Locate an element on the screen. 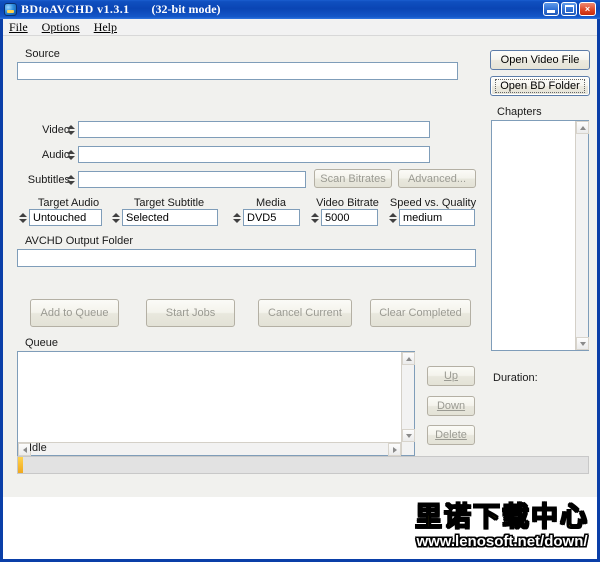 Image resolution: width=600 pixels, height=562 pixels. chapters-listbox is located at coordinates (540, 235).